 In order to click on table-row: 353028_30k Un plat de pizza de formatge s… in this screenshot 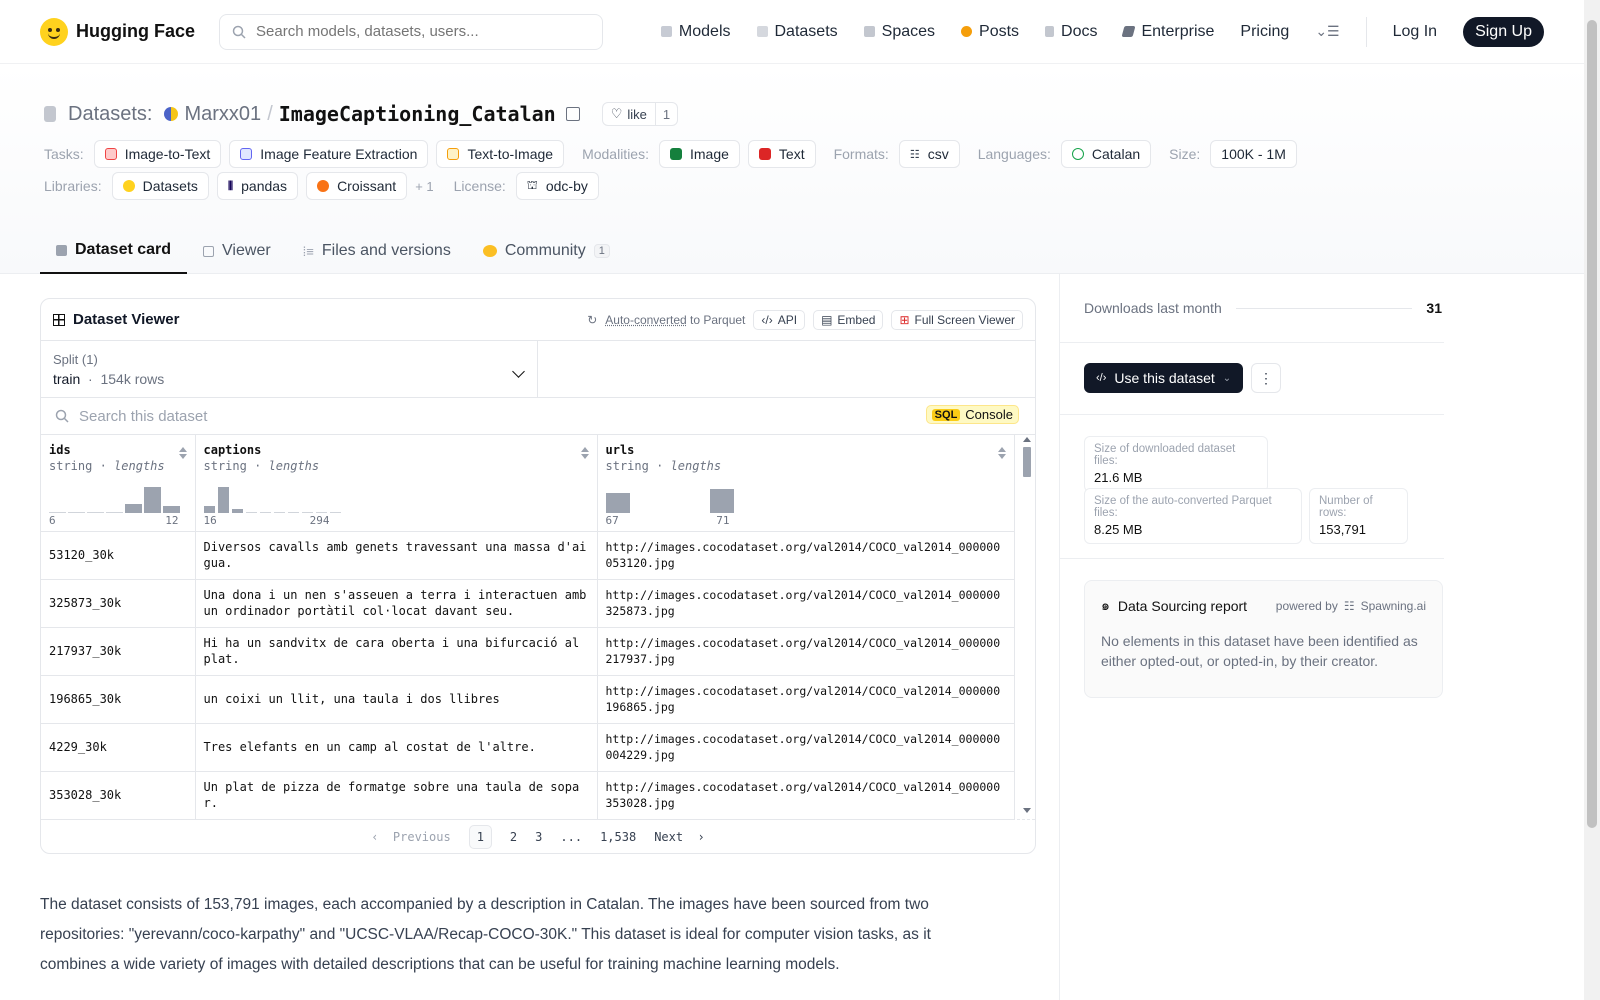, I will do `click(528, 795)`.